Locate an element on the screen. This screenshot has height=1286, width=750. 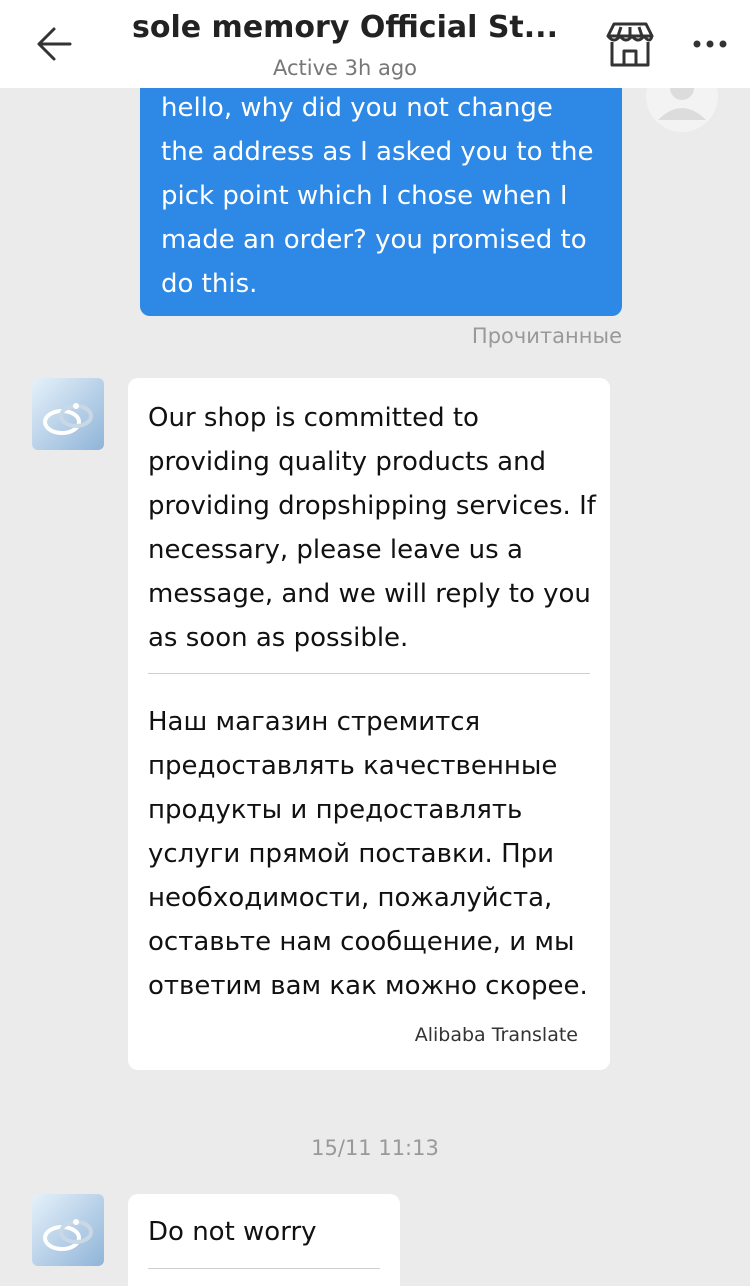
more-button is located at coordinates (710, 44).